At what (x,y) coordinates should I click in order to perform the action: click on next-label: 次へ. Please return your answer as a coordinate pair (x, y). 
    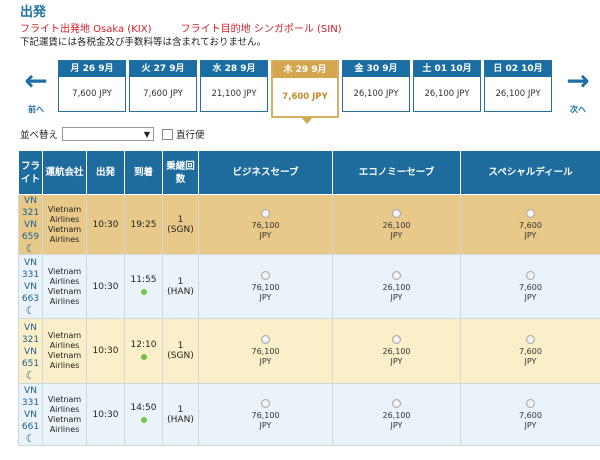
    Looking at the image, I should click on (578, 109).